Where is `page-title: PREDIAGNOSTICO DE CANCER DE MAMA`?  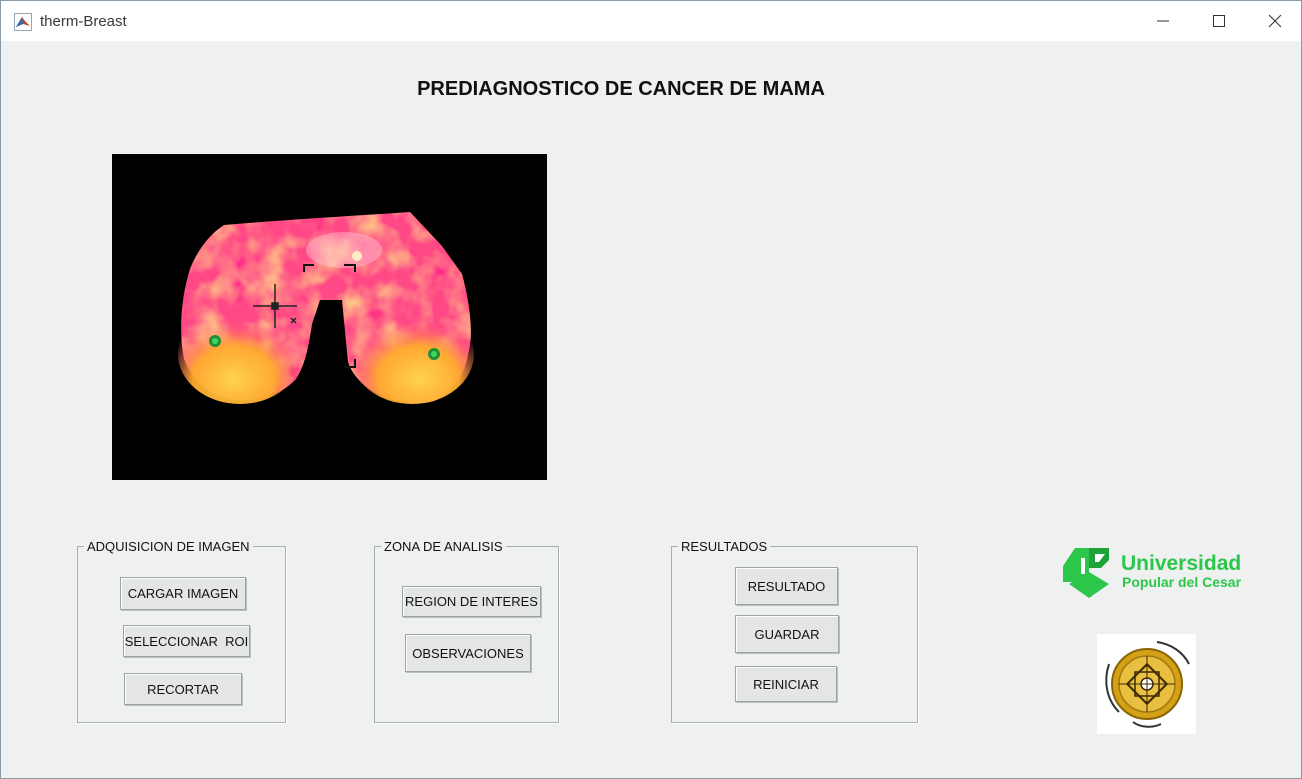
page-title: PREDIAGNOSTICO DE CANCER DE MAMA is located at coordinates (621, 89).